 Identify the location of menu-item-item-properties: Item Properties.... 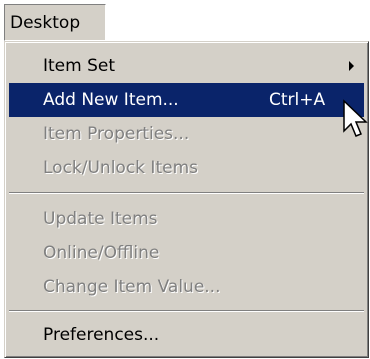
(186, 134).